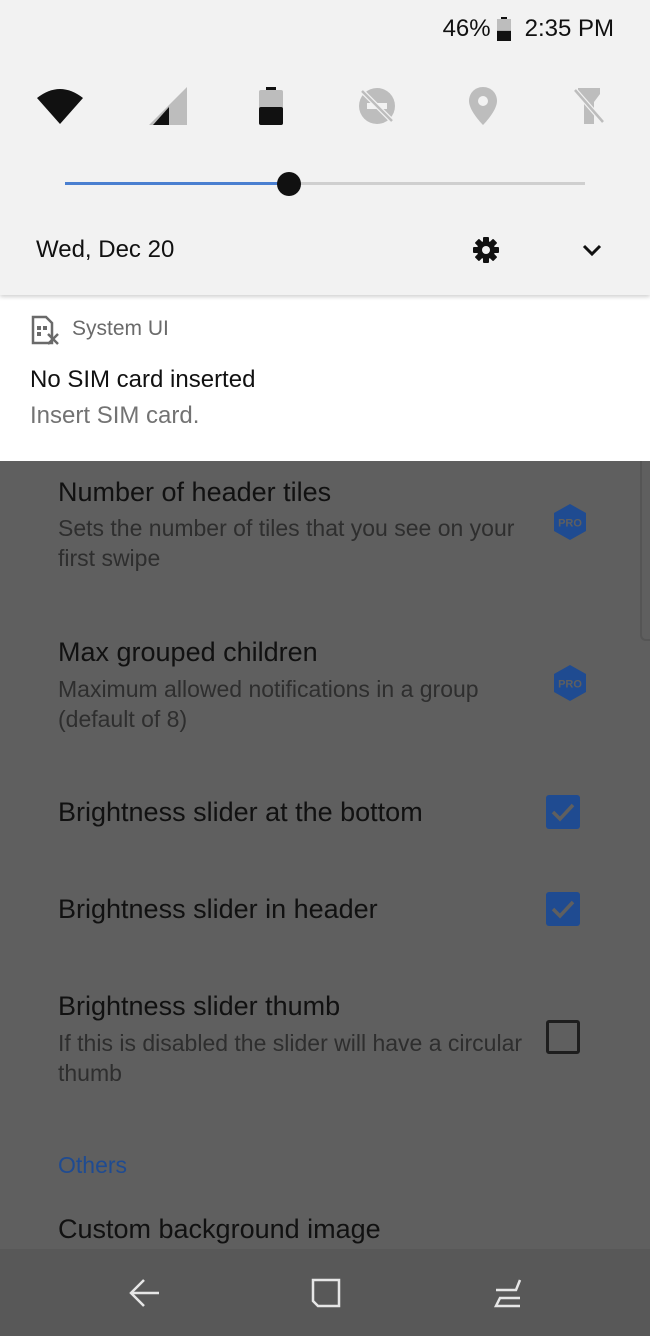  Describe the element at coordinates (240, 812) in the screenshot. I see `setting-title: Brightness slider at the bottom` at that location.